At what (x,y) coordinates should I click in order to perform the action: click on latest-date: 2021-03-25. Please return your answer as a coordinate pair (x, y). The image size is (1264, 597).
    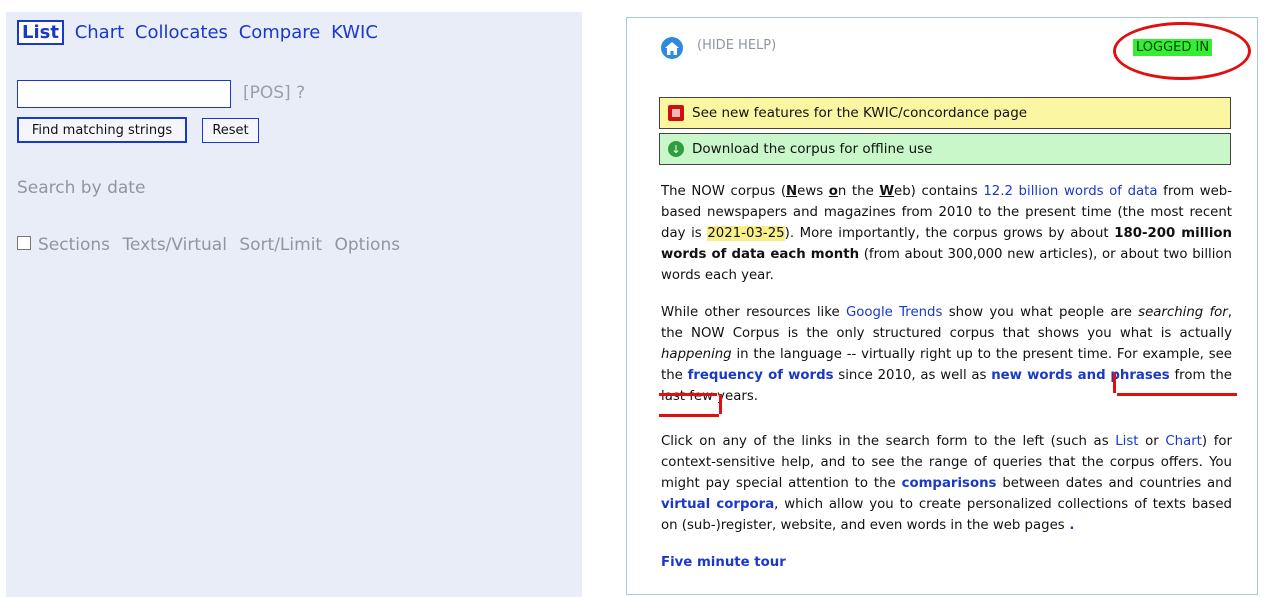
    Looking at the image, I should click on (746, 233).